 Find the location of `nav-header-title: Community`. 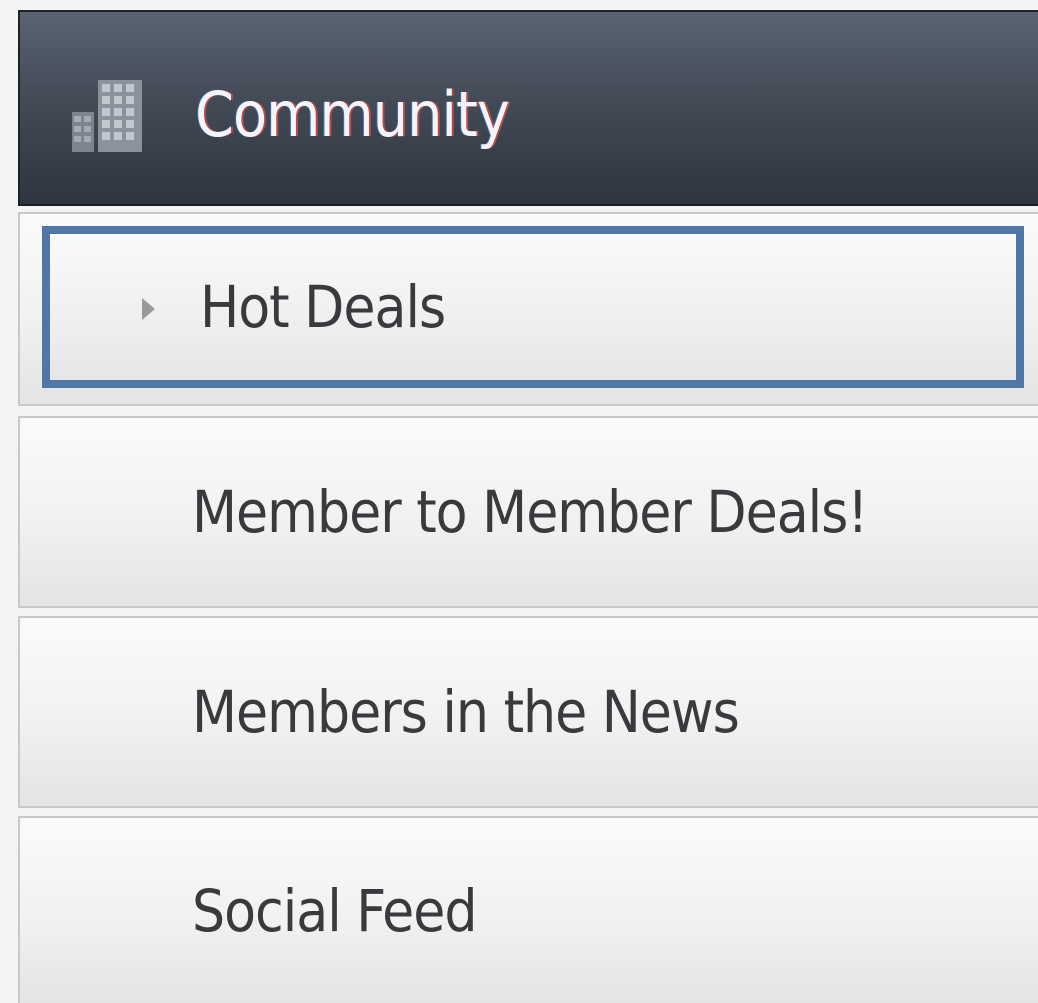

nav-header-title: Community is located at coordinates (352, 114).